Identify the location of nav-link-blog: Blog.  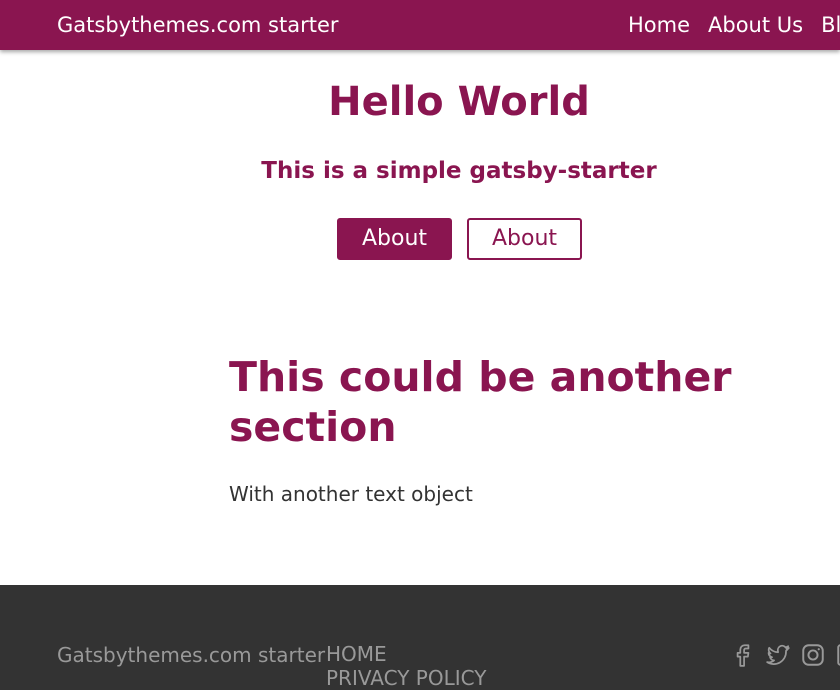
(830, 25).